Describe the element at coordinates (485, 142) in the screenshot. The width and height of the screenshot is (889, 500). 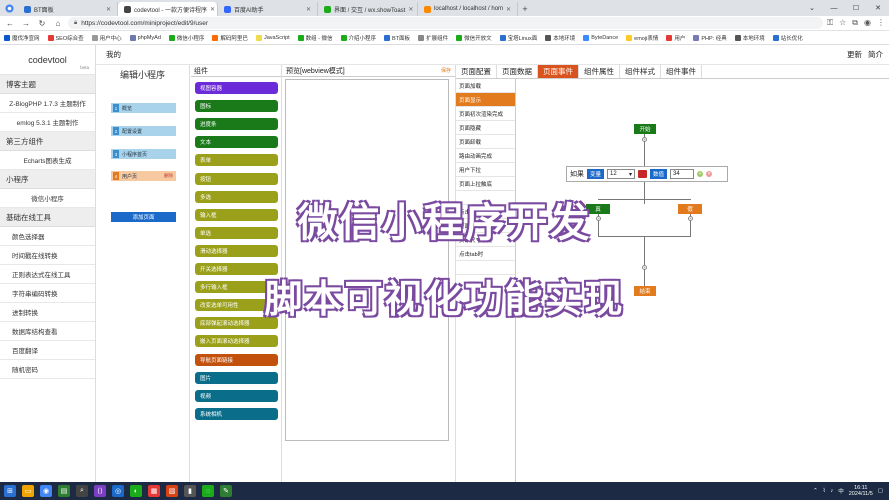
I see `page-event-item: 页面卸载` at that location.